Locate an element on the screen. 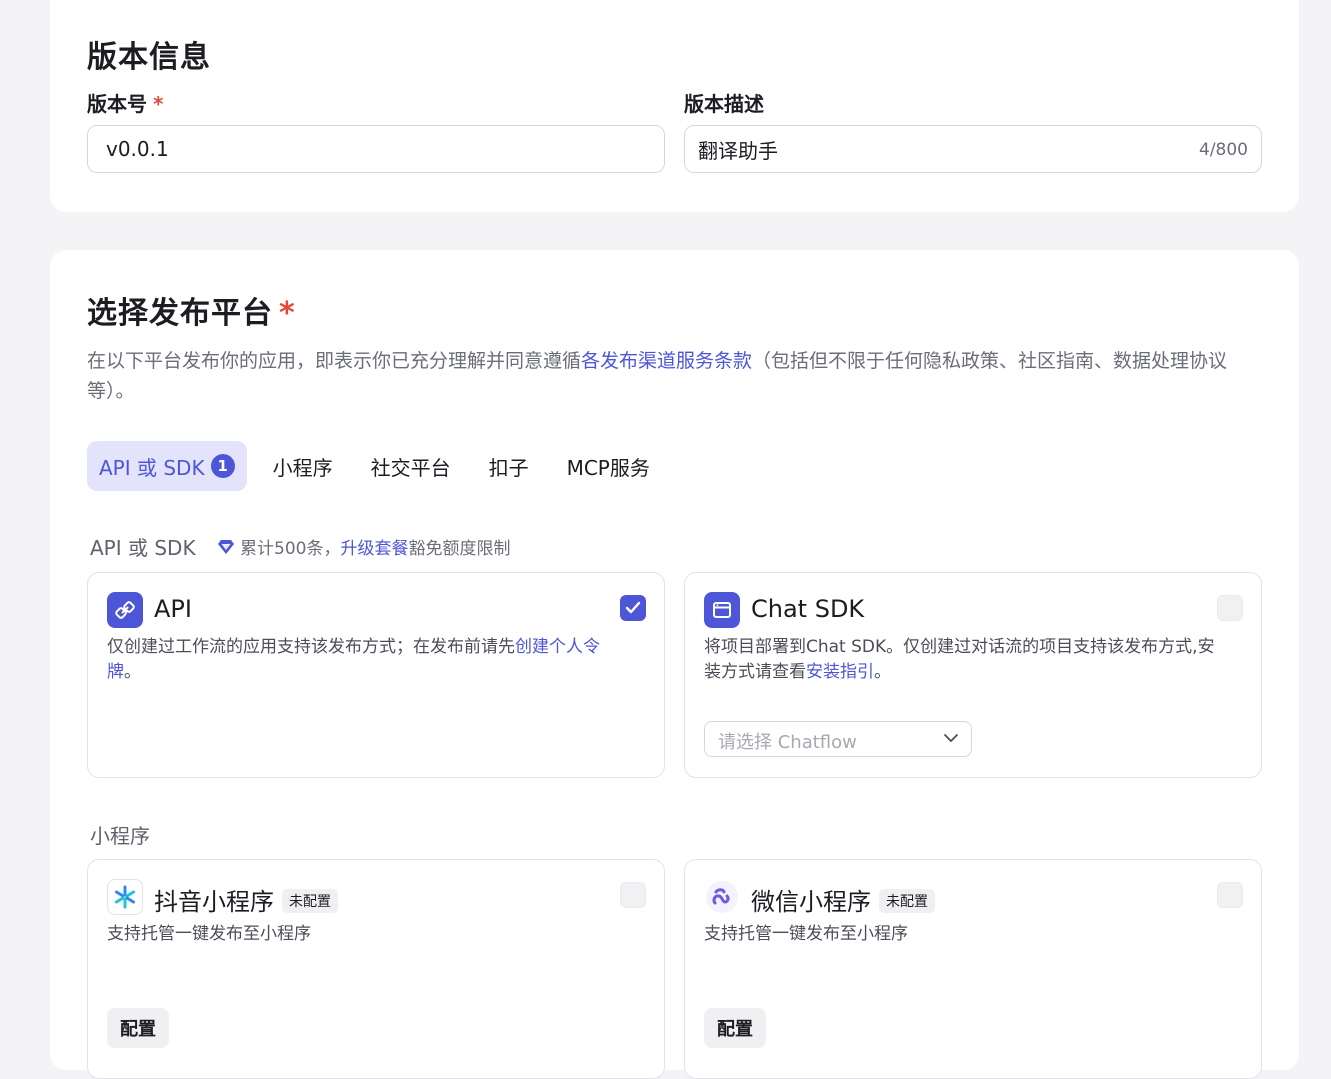  tab-mini-program: 小程序 is located at coordinates (303, 466).